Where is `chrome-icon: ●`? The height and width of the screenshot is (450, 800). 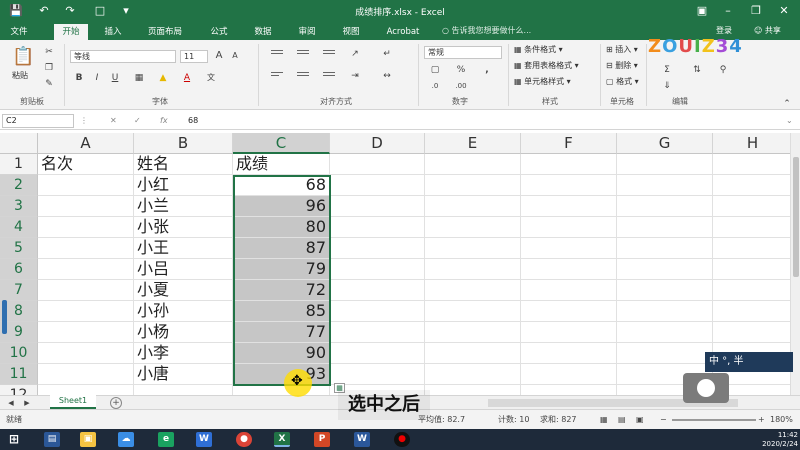 chrome-icon: ● is located at coordinates (244, 439).